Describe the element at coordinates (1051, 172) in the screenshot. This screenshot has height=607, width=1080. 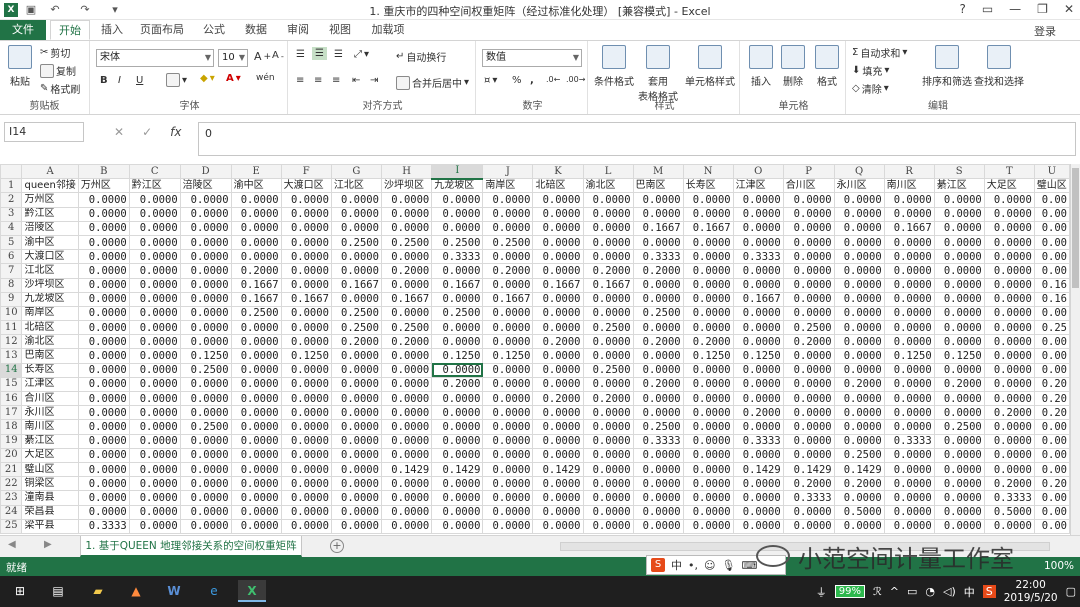
I see `column-header: U` at that location.